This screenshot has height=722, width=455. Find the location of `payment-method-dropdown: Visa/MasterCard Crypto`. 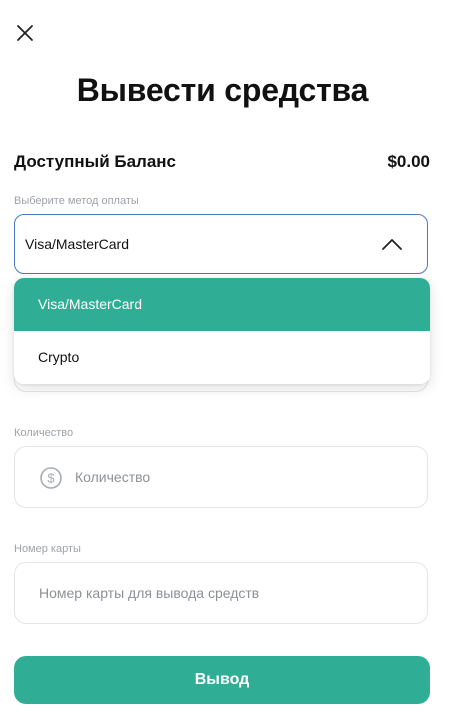

payment-method-dropdown: Visa/MasterCard Crypto is located at coordinates (222, 331).